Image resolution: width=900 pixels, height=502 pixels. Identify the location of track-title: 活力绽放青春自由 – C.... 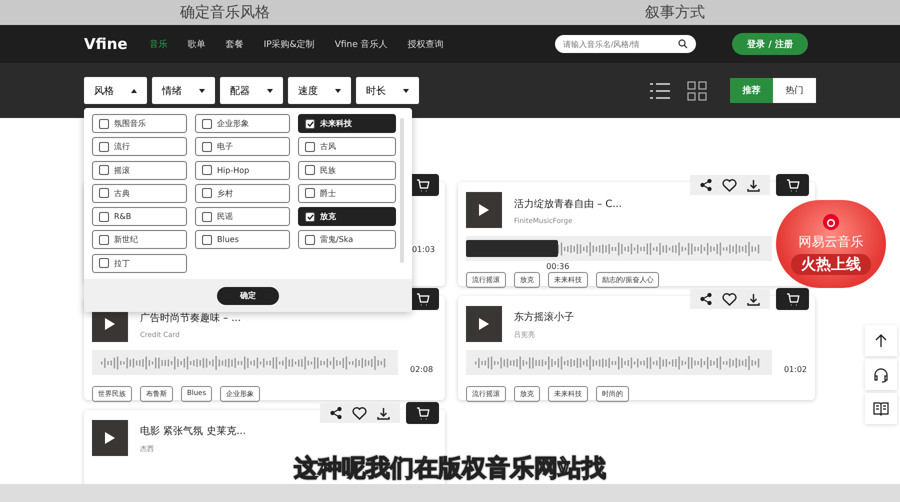
(568, 204).